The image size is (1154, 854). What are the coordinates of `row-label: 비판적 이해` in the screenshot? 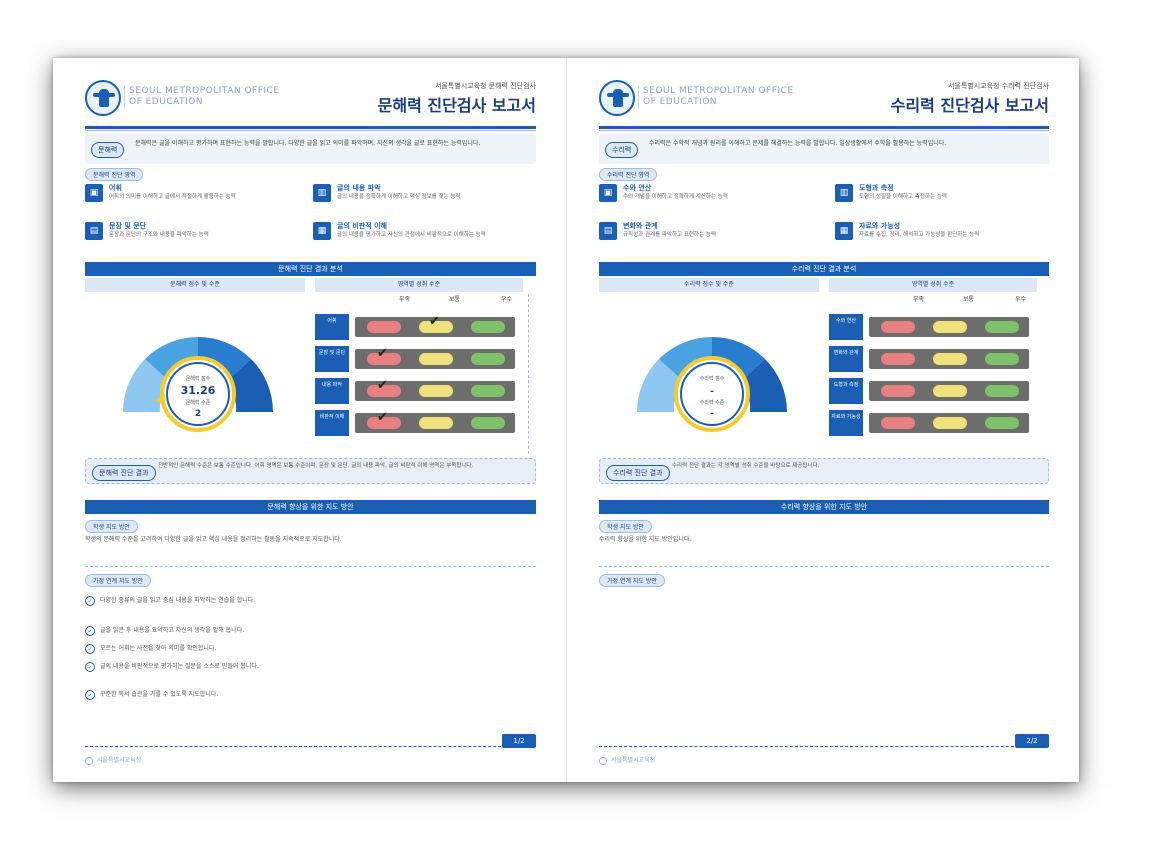 It's located at (332, 423).